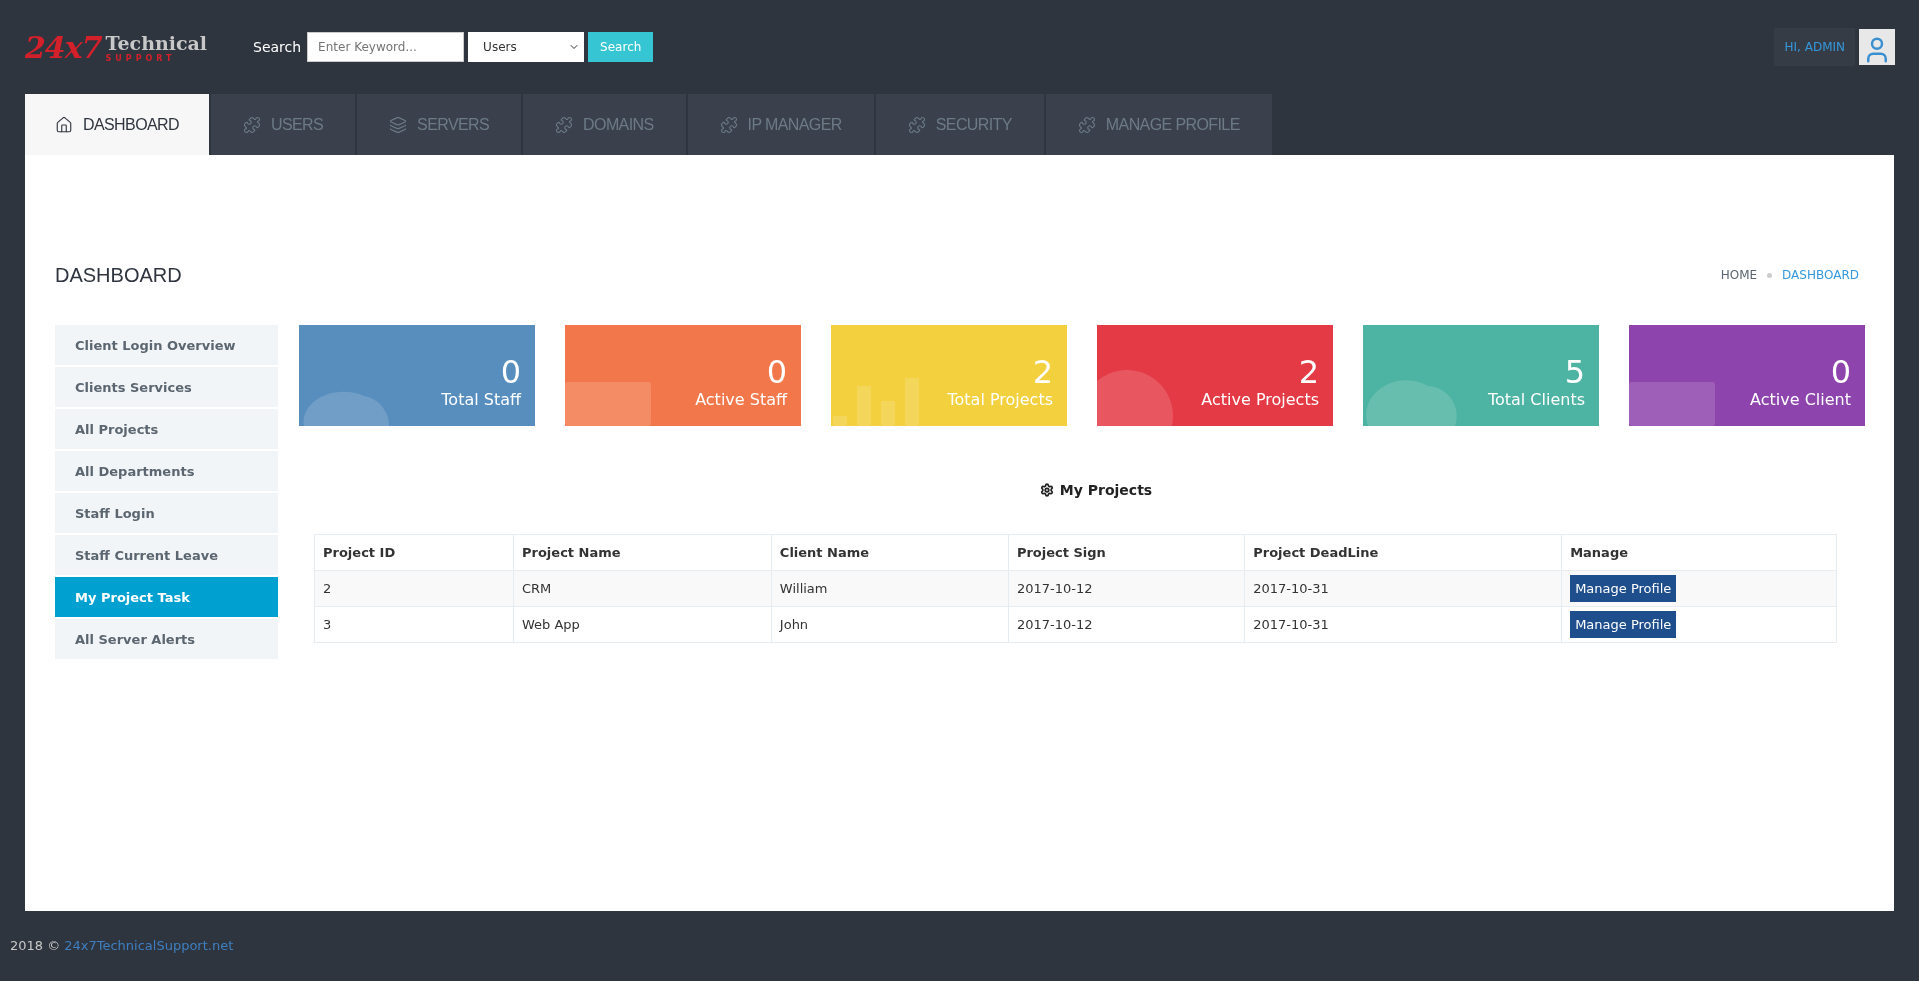 The image size is (1919, 981). Describe the element at coordinates (166, 639) in the screenshot. I see `sidebar-item: All Server Alerts` at that location.